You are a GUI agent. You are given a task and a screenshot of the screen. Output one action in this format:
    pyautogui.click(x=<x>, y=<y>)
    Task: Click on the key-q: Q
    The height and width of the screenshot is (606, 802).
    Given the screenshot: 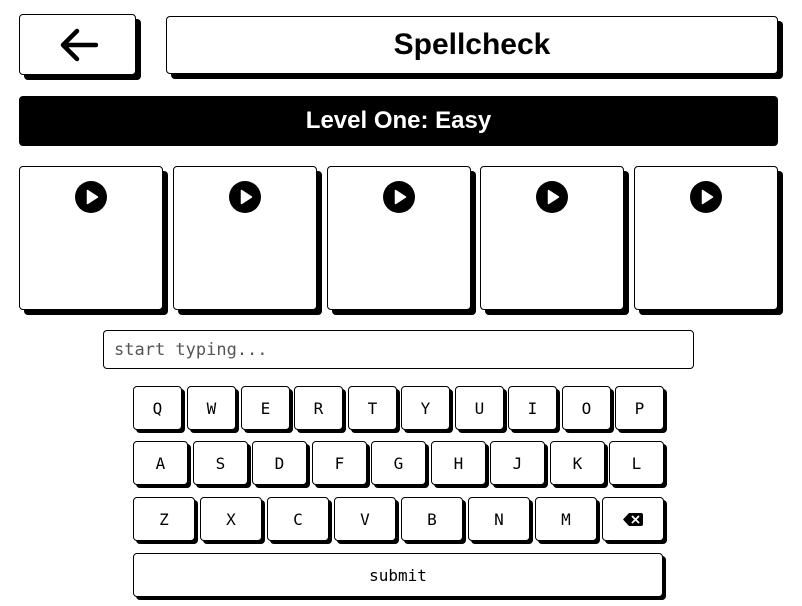 What is the action you would take?
    pyautogui.click(x=157, y=408)
    